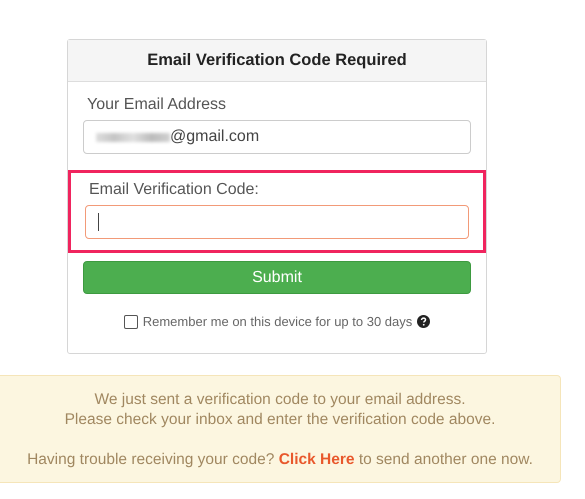 The width and height of the screenshot is (585, 499). What do you see at coordinates (277, 222) in the screenshot?
I see `code-field` at bounding box center [277, 222].